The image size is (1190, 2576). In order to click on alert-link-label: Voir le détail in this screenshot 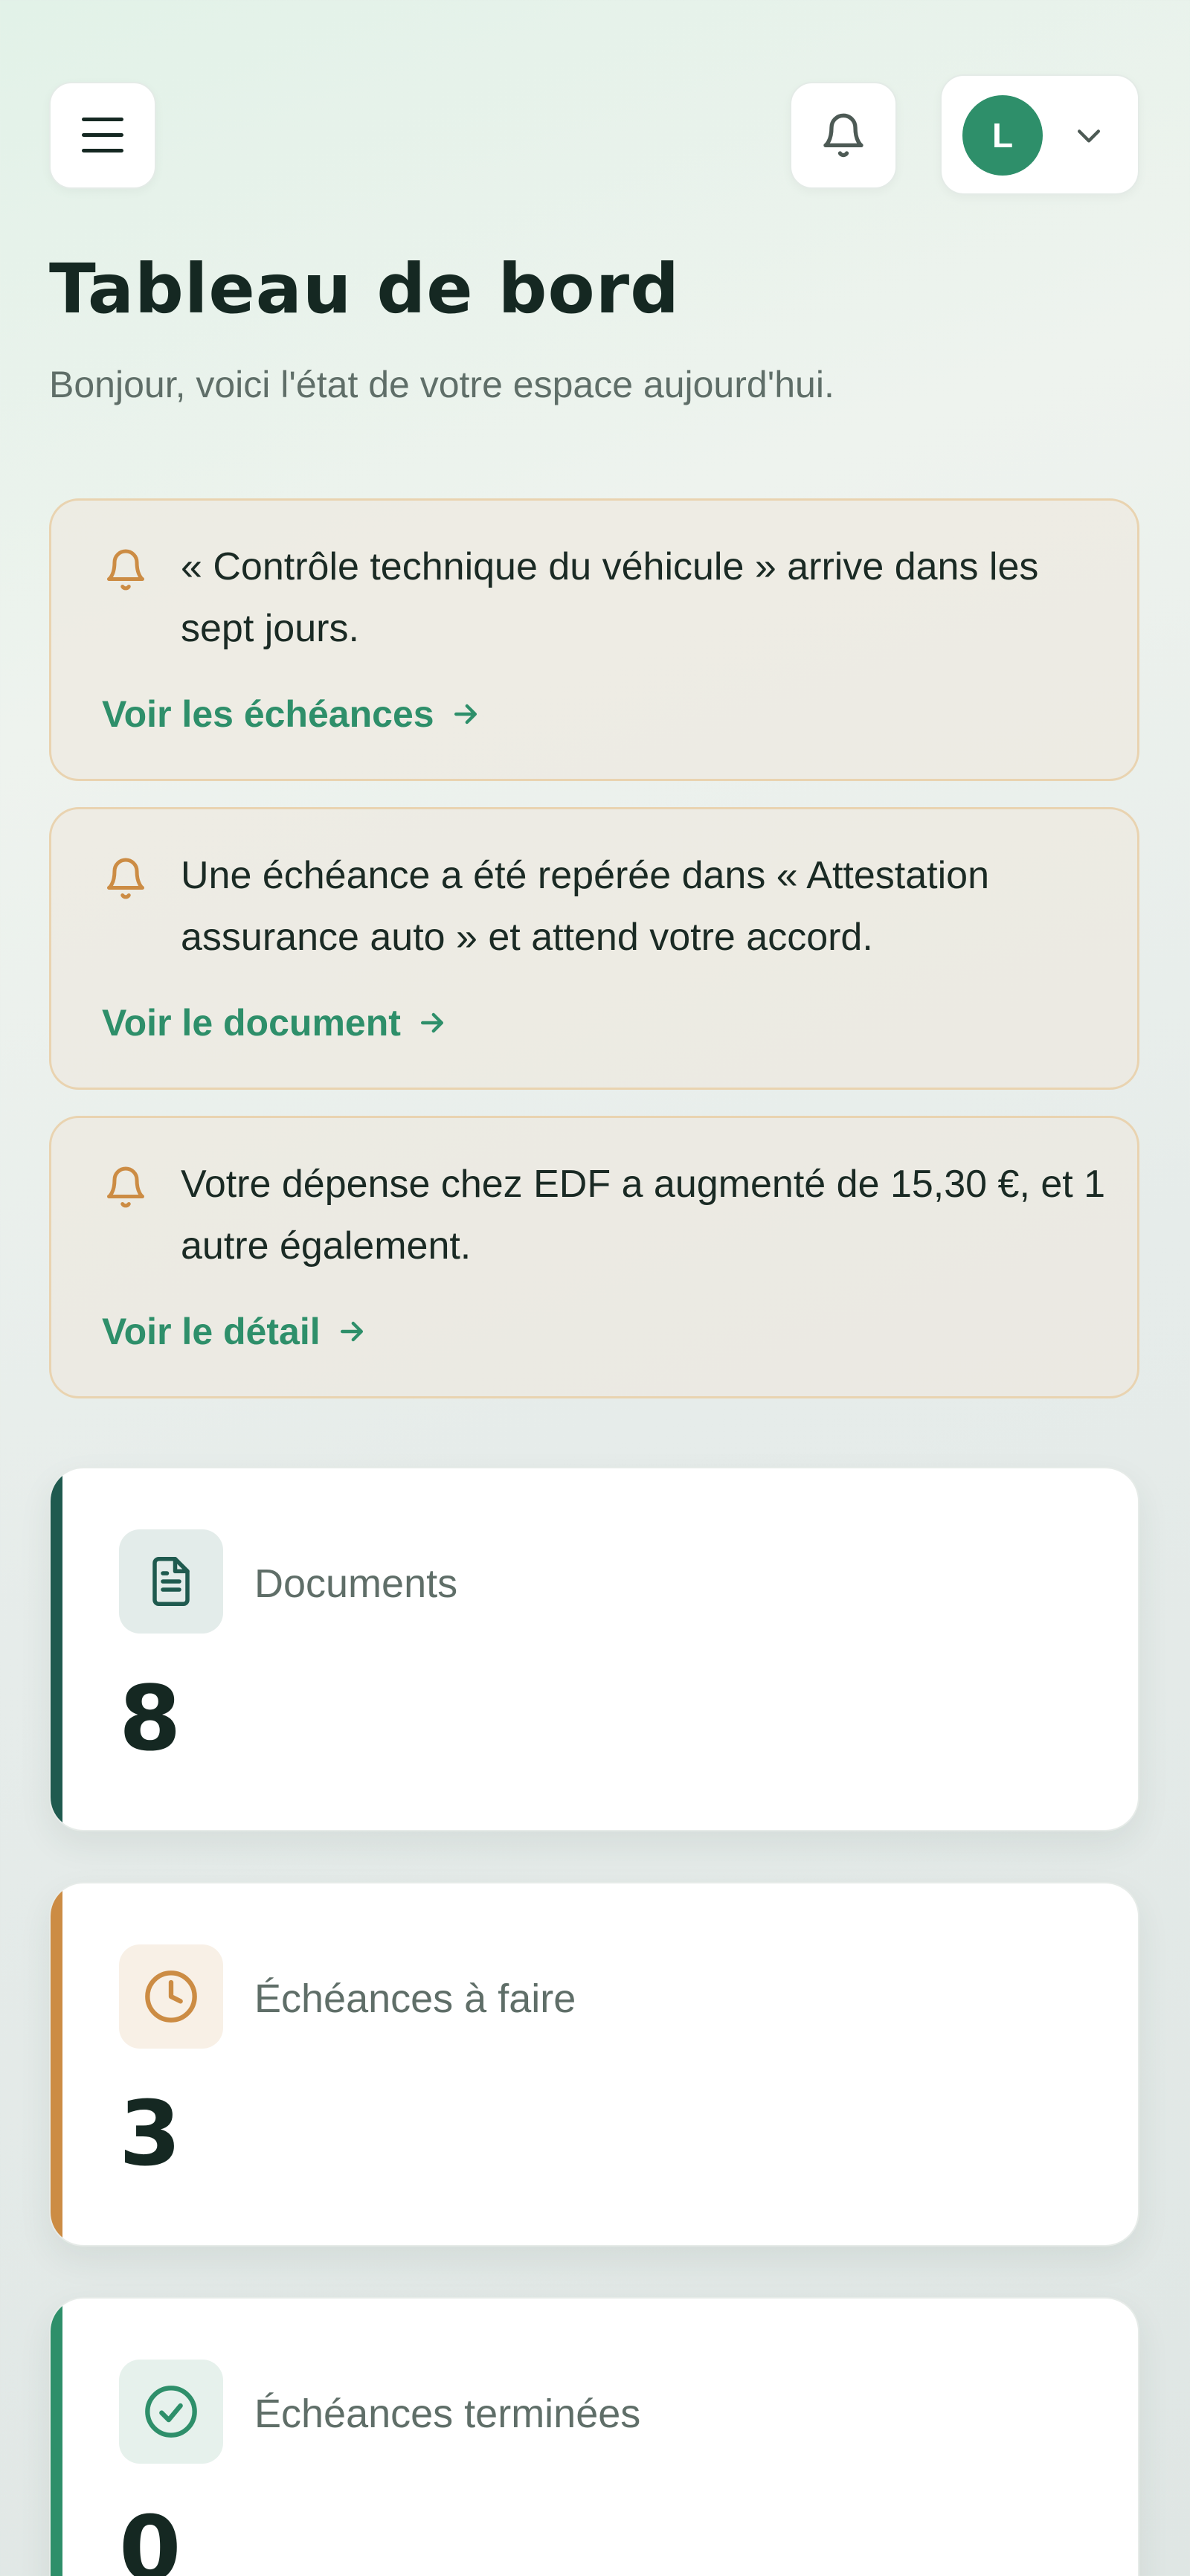, I will do `click(212, 1331)`.